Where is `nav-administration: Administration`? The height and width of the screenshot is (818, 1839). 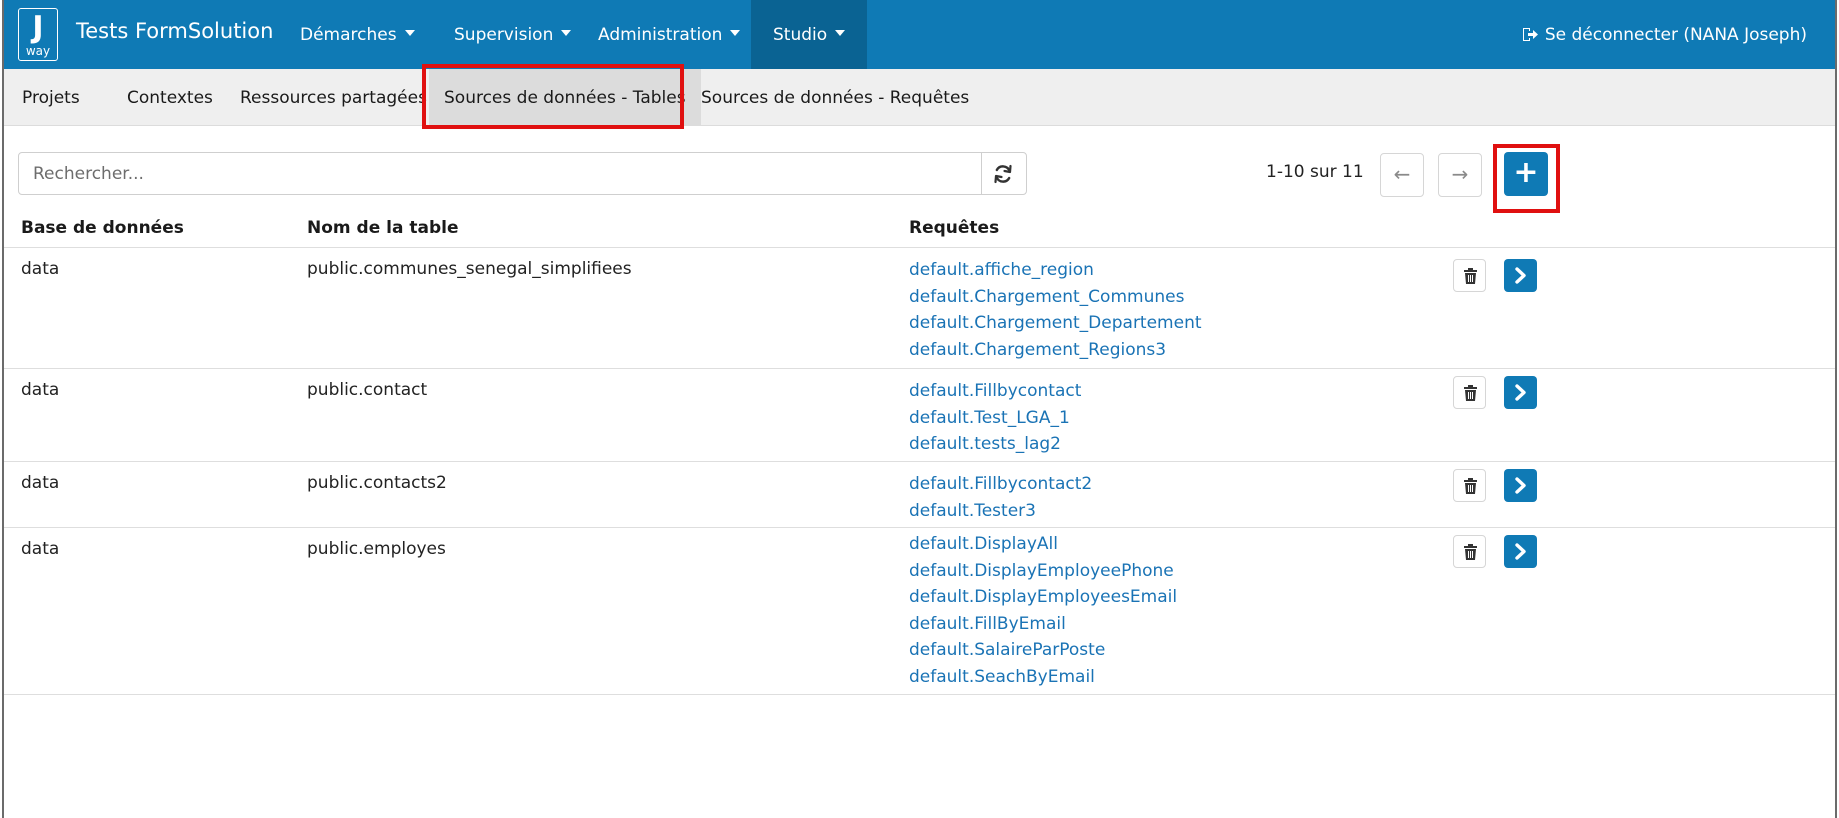
nav-administration: Administration is located at coordinates (669, 34).